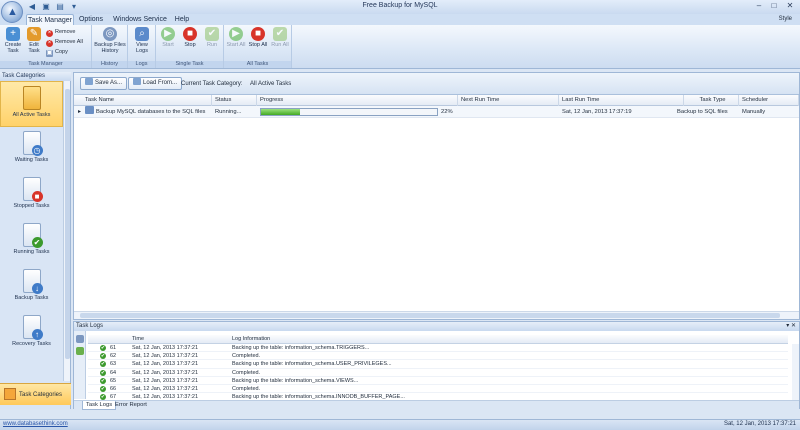 The height and width of the screenshot is (430, 800). I want to click on app-menu-button: ▲, so click(12, 12).